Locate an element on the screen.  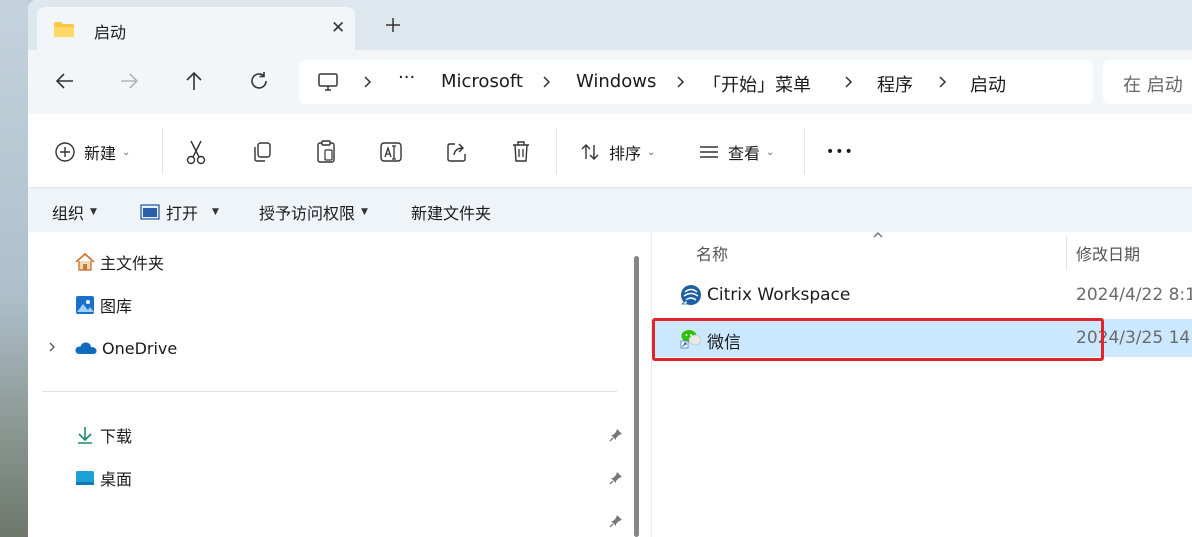
desktop-background is located at coordinates (14, 268).